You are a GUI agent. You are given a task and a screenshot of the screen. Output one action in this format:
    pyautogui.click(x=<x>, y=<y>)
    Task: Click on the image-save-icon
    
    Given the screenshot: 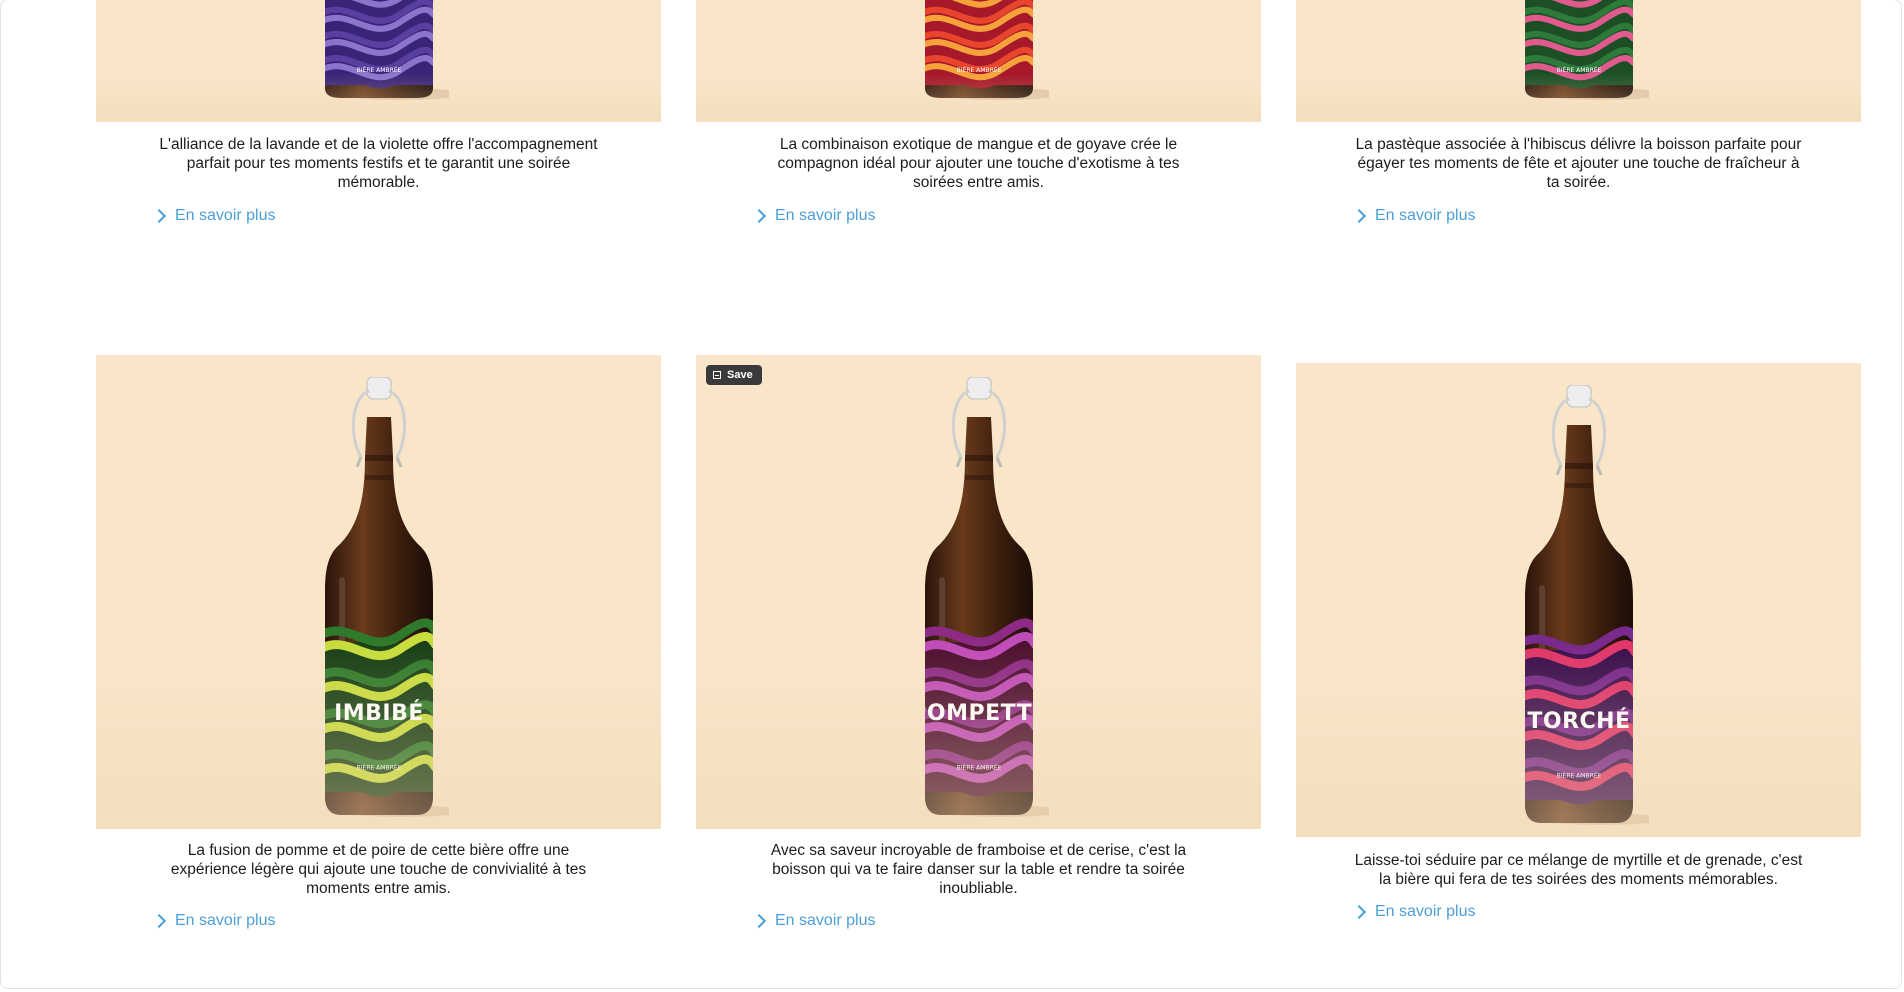 What is the action you would take?
    pyautogui.click(x=717, y=375)
    